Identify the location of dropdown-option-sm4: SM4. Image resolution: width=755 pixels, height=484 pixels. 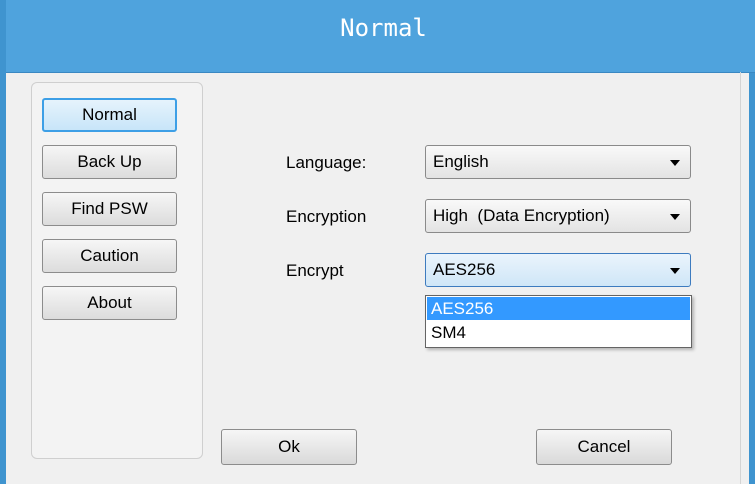
(558, 332).